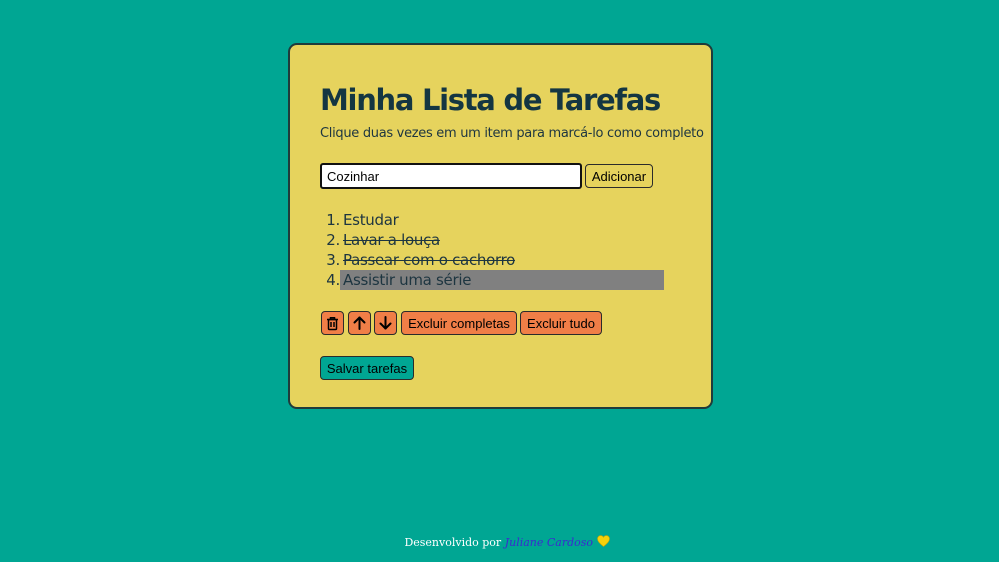  I want to click on yellow-heart-icon, so click(603, 542).